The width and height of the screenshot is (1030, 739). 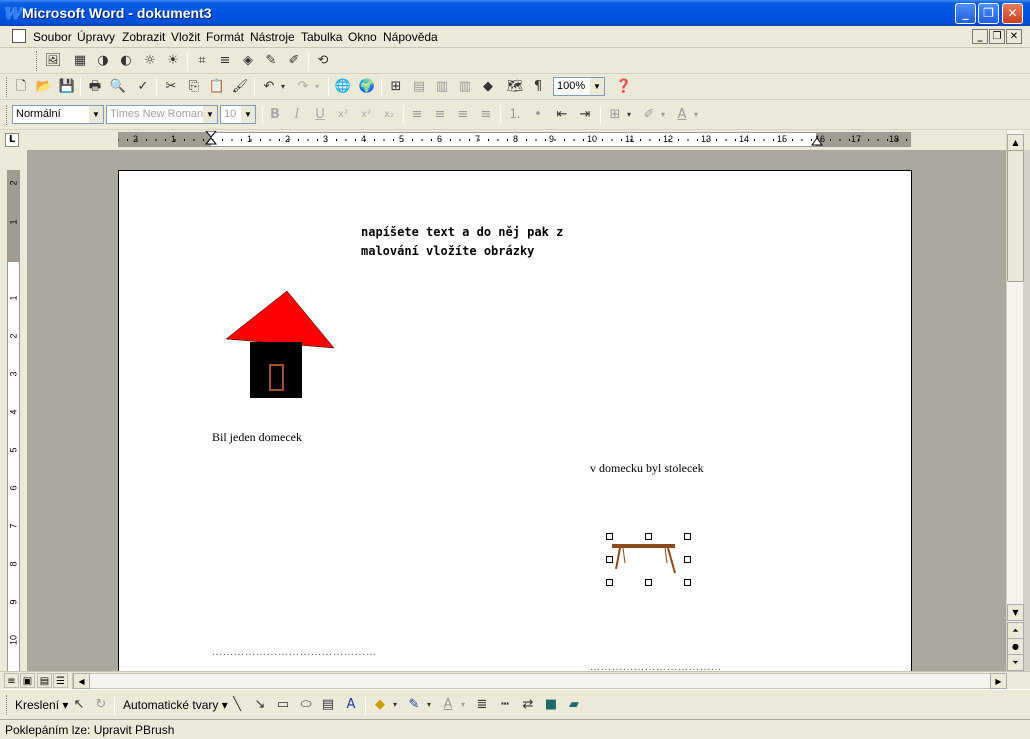 What do you see at coordinates (396, 87) in the screenshot?
I see `tables-borders-icon: ⊞` at bounding box center [396, 87].